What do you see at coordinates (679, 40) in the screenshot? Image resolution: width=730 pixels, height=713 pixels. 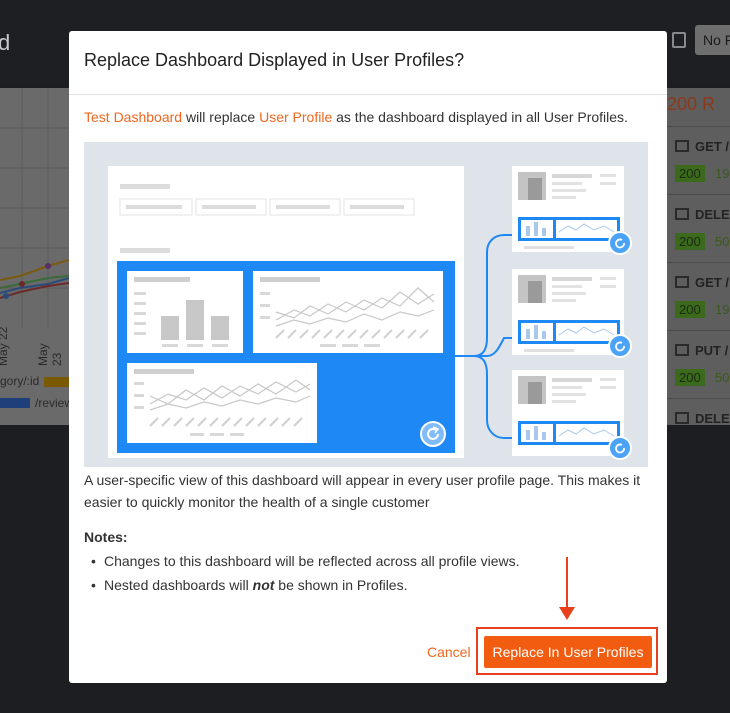 I see `document-icon` at bounding box center [679, 40].